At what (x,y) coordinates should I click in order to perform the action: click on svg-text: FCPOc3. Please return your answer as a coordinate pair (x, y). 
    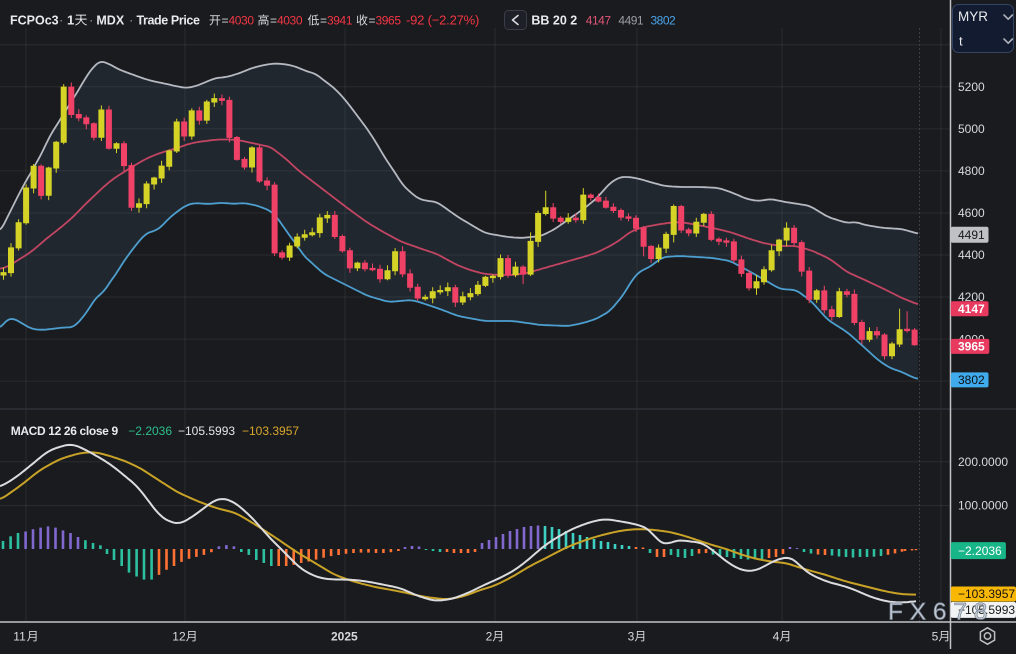
    Looking at the image, I should click on (34, 21).